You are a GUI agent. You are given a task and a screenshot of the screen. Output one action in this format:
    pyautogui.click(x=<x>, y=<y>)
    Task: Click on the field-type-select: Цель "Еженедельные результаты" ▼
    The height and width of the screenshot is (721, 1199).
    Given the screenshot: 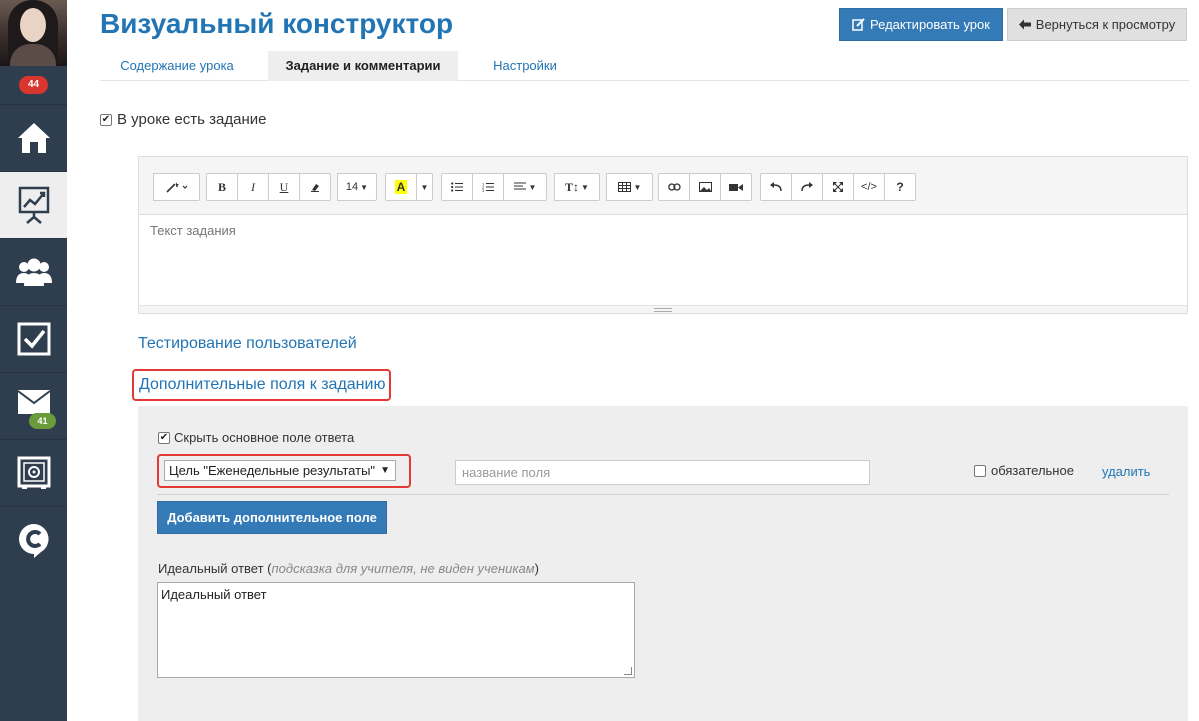 What is the action you would take?
    pyautogui.click(x=280, y=470)
    